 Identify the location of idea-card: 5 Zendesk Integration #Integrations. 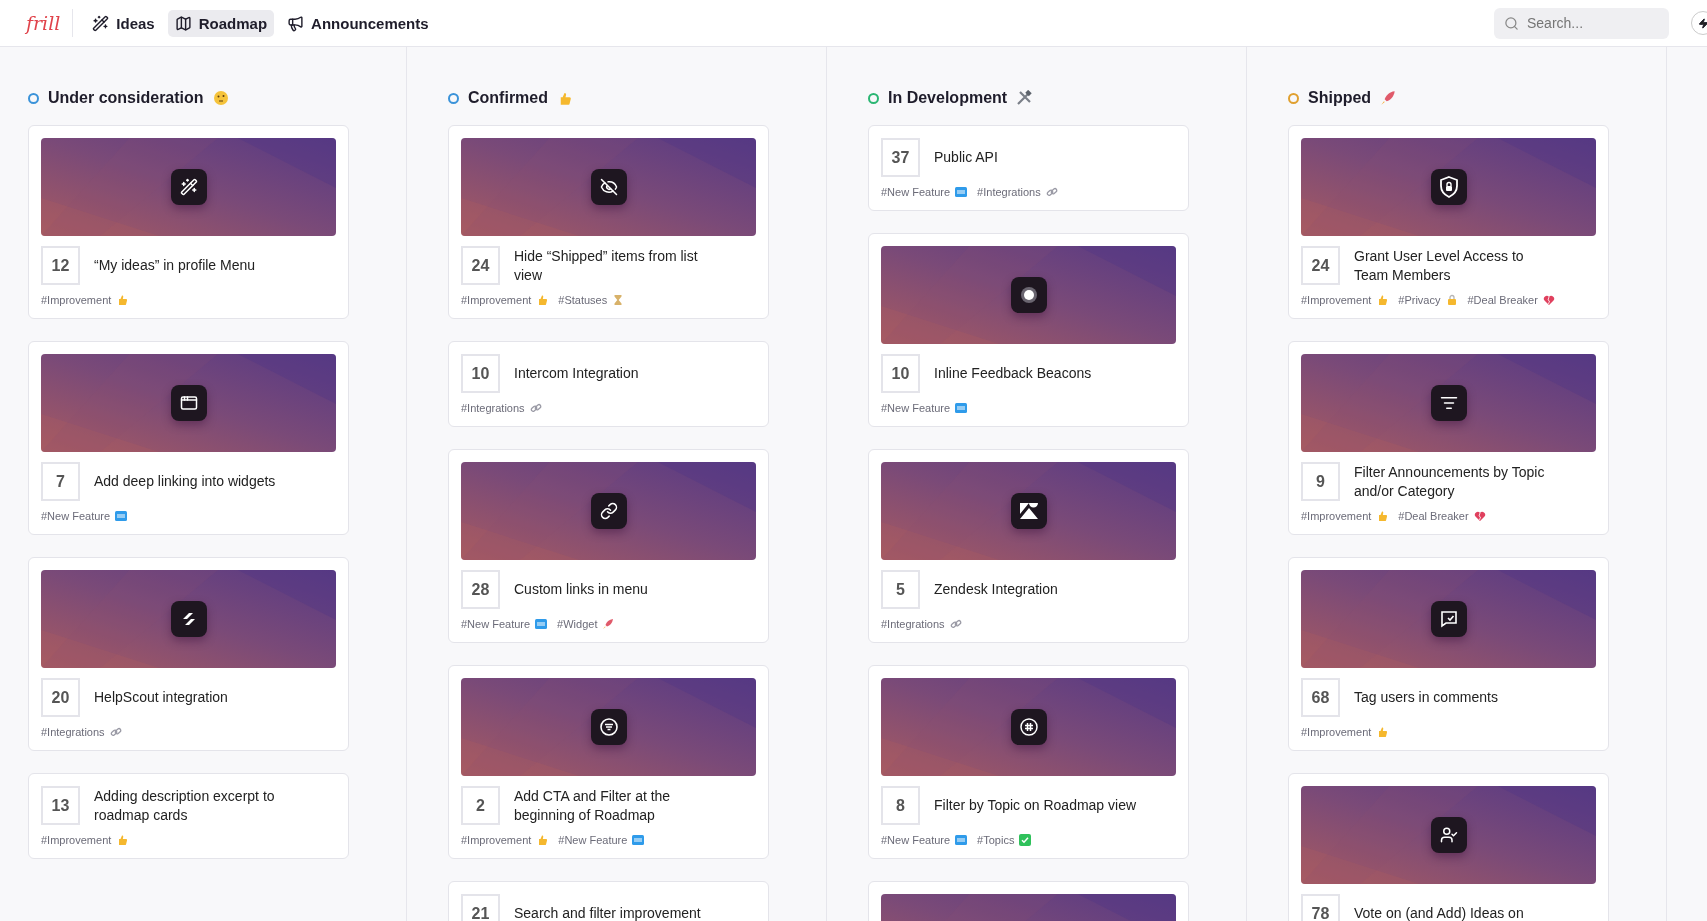
(1028, 546).